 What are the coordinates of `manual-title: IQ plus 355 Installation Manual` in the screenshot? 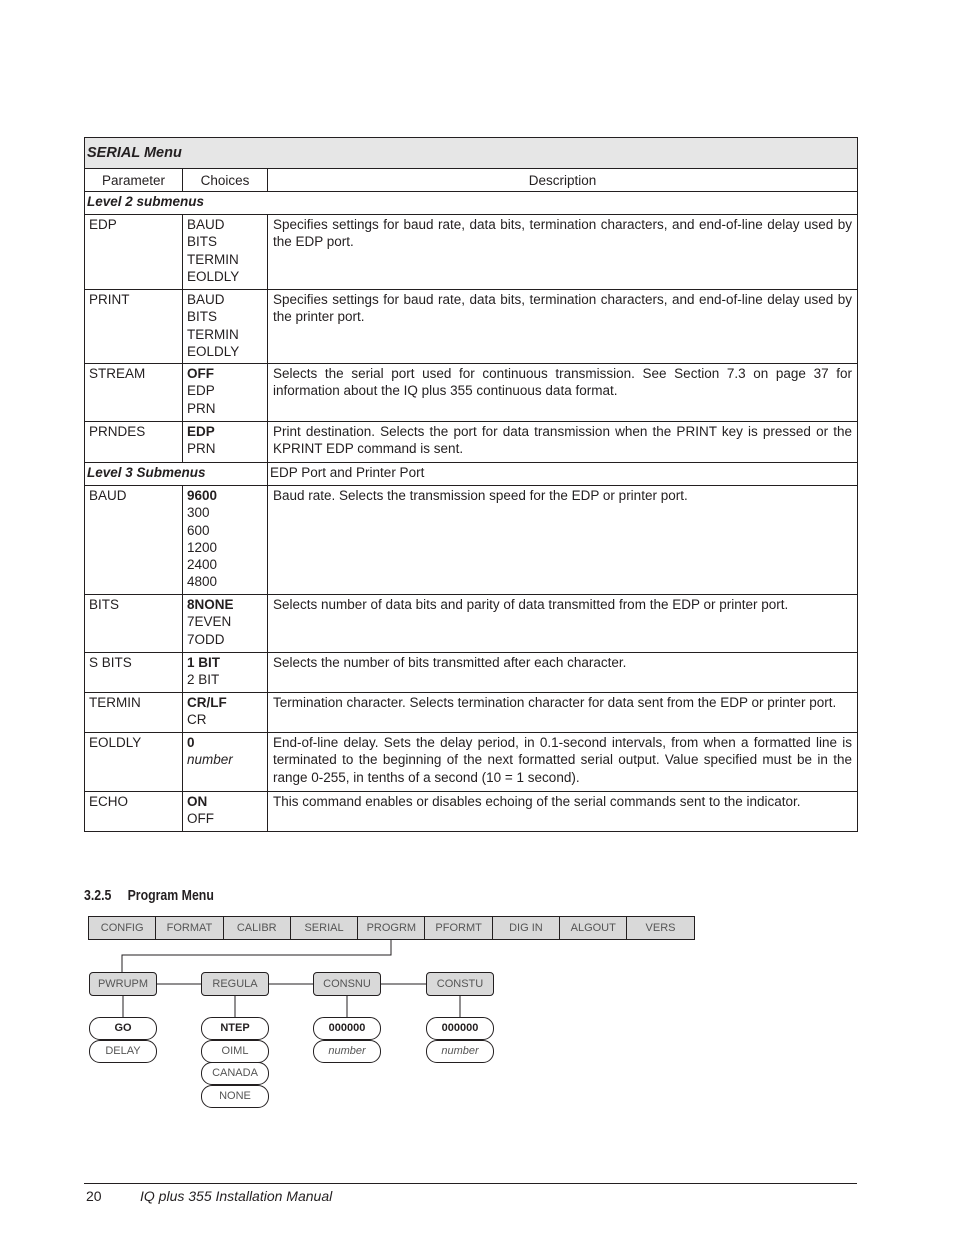 It's located at (236, 1196).